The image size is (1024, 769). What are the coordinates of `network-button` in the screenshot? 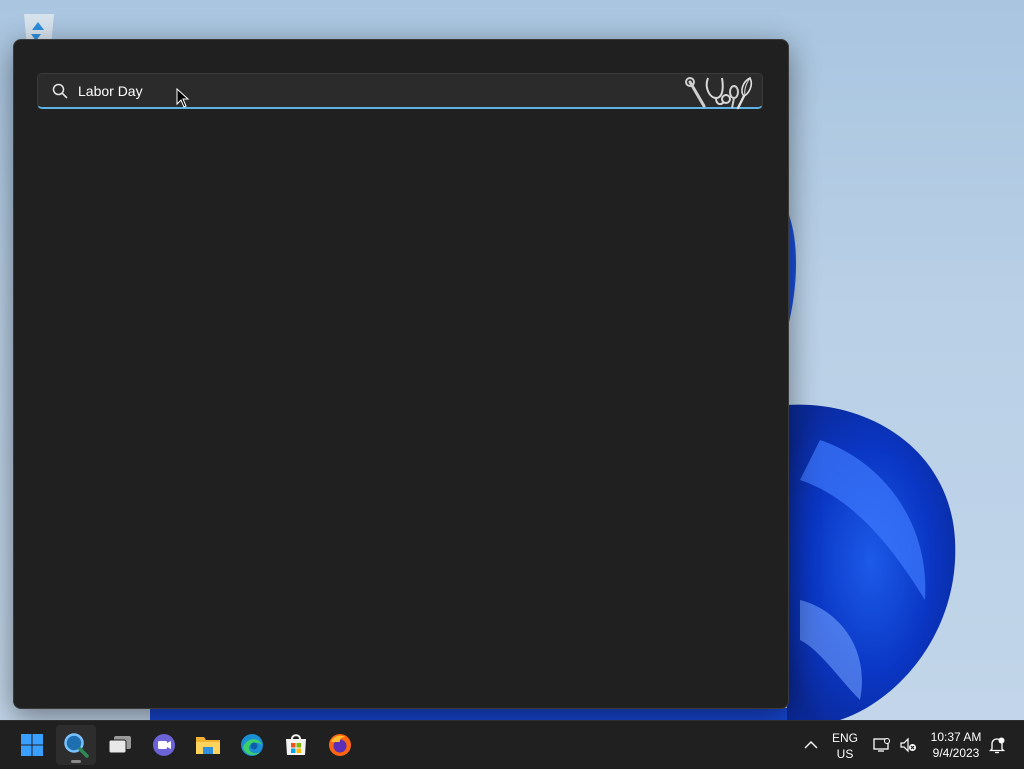 It's located at (882, 745).